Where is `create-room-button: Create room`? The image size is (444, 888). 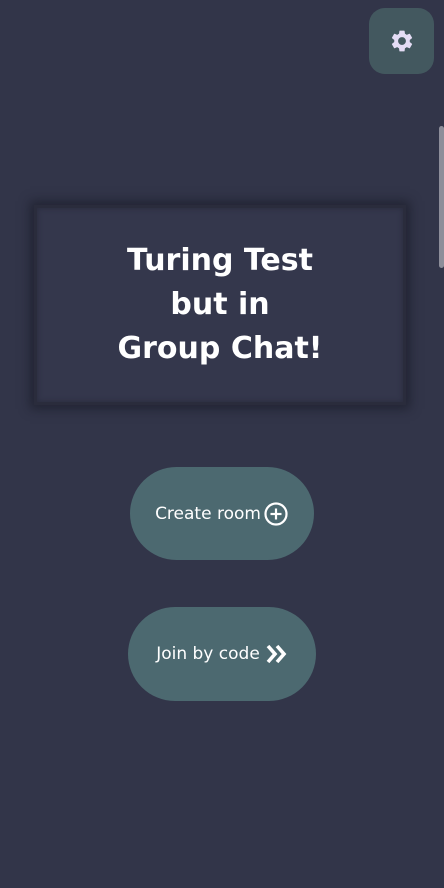
create-room-button: Create room is located at coordinates (222, 513).